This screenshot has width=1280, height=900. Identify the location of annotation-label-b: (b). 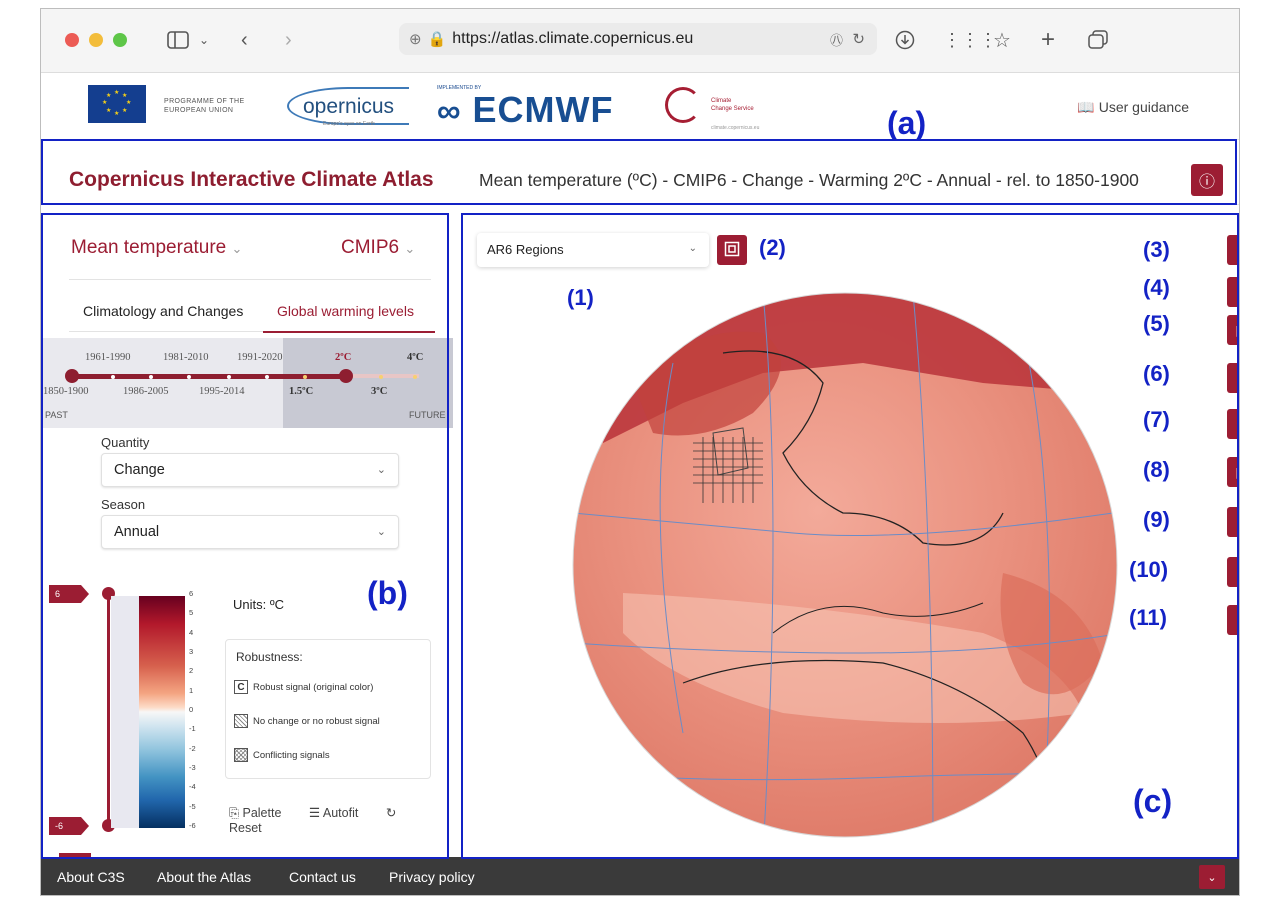
(387, 593).